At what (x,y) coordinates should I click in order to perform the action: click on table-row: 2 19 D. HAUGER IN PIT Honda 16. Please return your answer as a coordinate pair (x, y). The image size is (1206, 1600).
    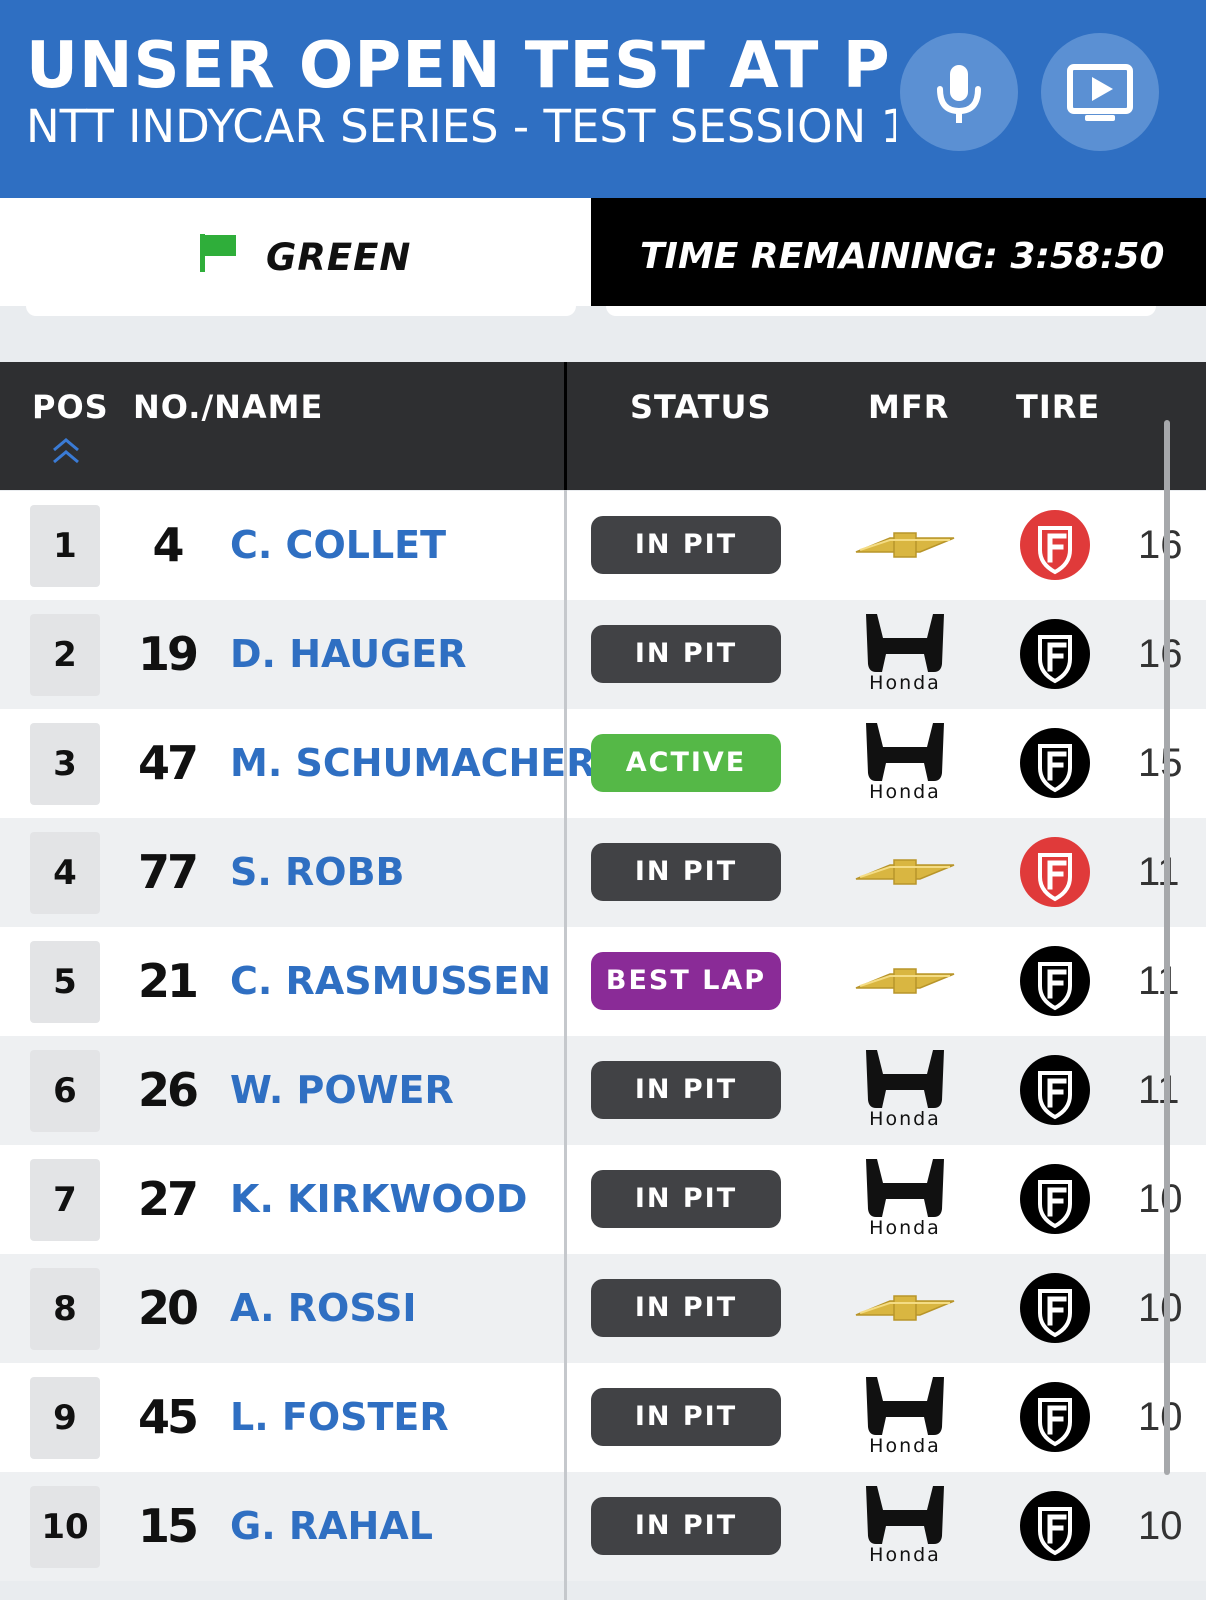
    Looking at the image, I should click on (603, 654).